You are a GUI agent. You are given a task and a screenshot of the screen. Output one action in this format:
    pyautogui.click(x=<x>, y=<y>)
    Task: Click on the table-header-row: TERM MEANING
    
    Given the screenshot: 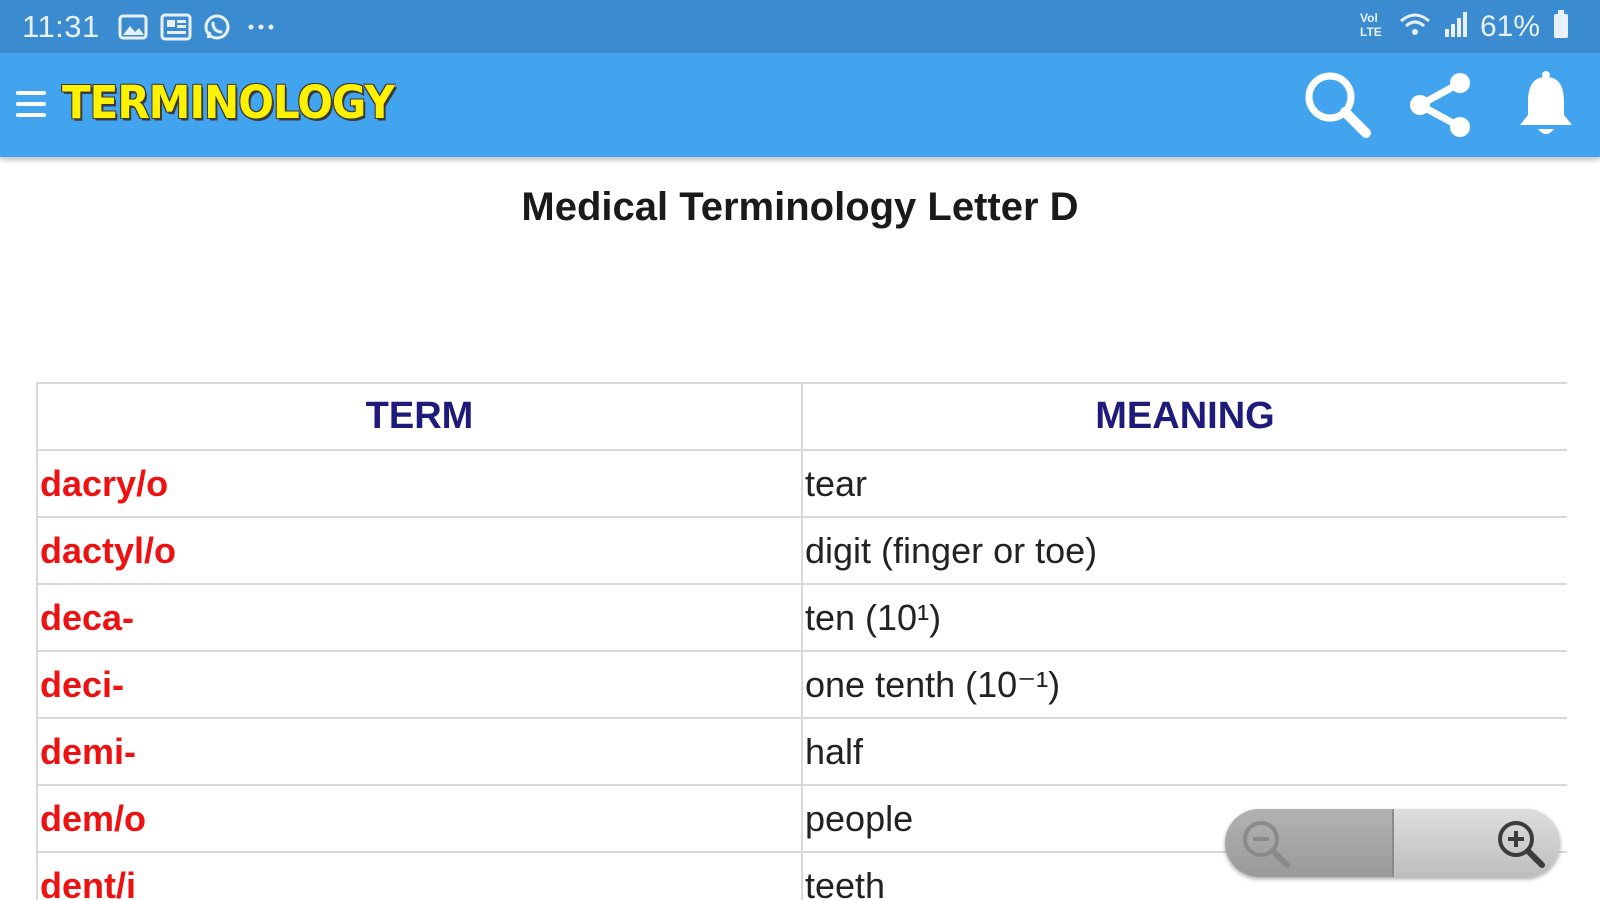 What is the action you would take?
    pyautogui.click(x=801, y=416)
    